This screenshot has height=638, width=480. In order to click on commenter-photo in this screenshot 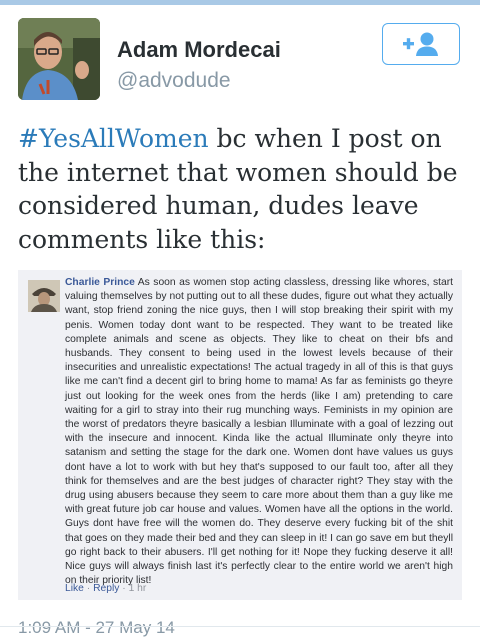, I will do `click(44, 296)`.